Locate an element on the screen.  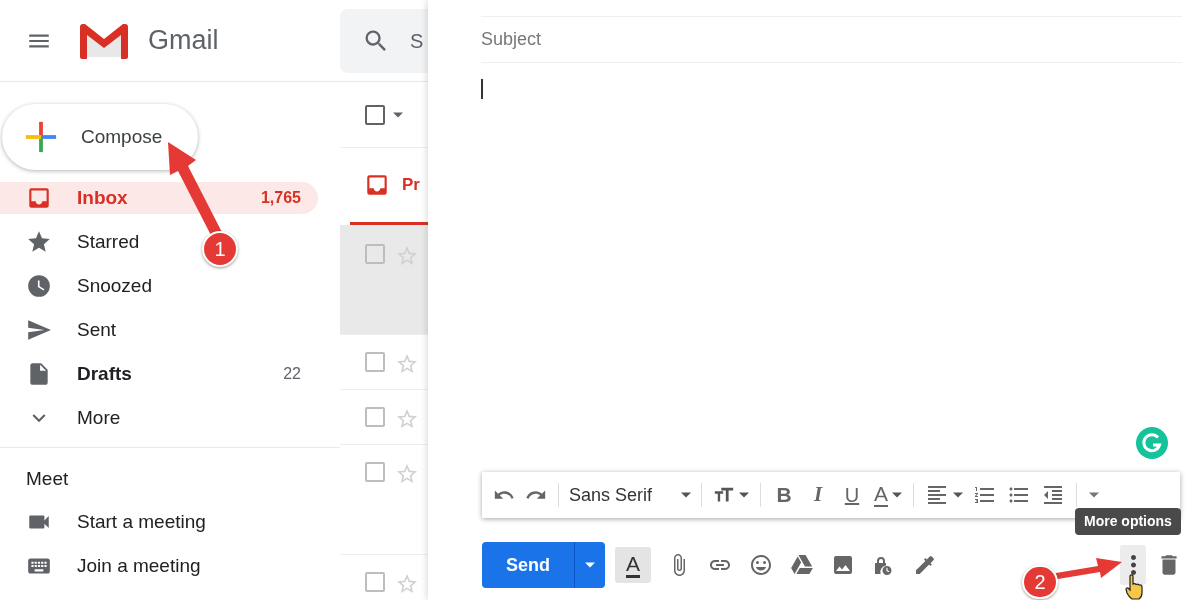
nav-label: Inbox is located at coordinates (102, 197).